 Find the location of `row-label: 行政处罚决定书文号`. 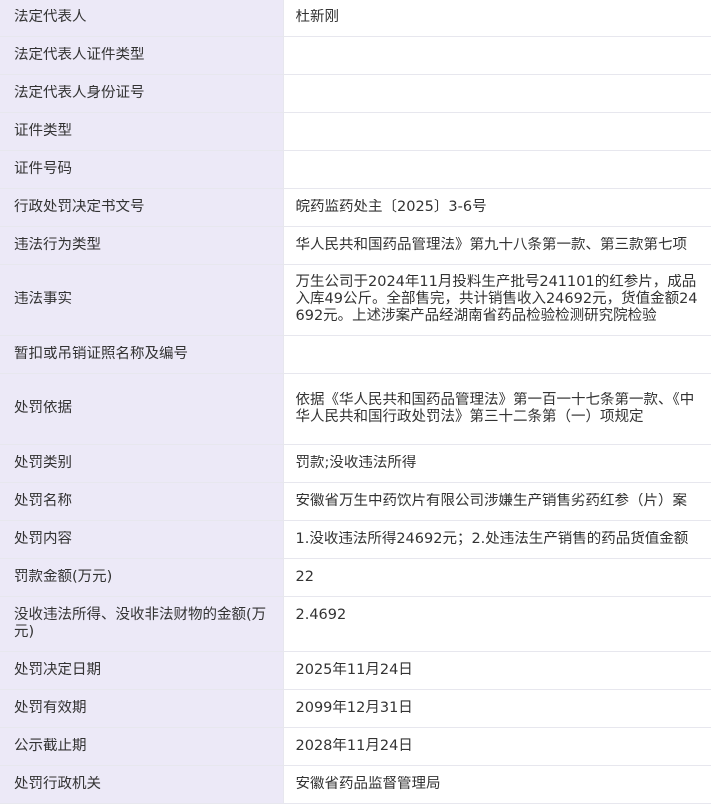

row-label: 行政处罚决定书文号 is located at coordinates (142, 207).